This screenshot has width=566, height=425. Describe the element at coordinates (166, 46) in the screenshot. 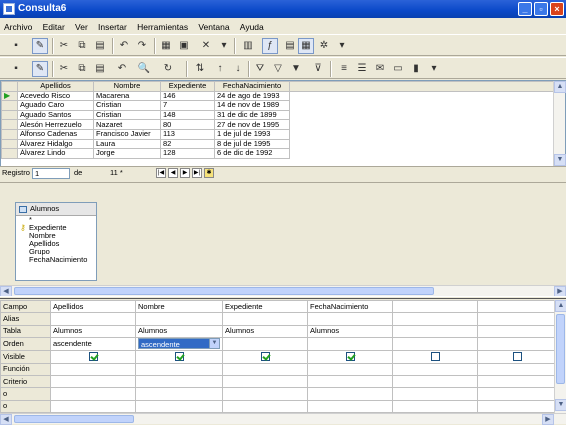

I see `run-query-icon: ▦` at that location.